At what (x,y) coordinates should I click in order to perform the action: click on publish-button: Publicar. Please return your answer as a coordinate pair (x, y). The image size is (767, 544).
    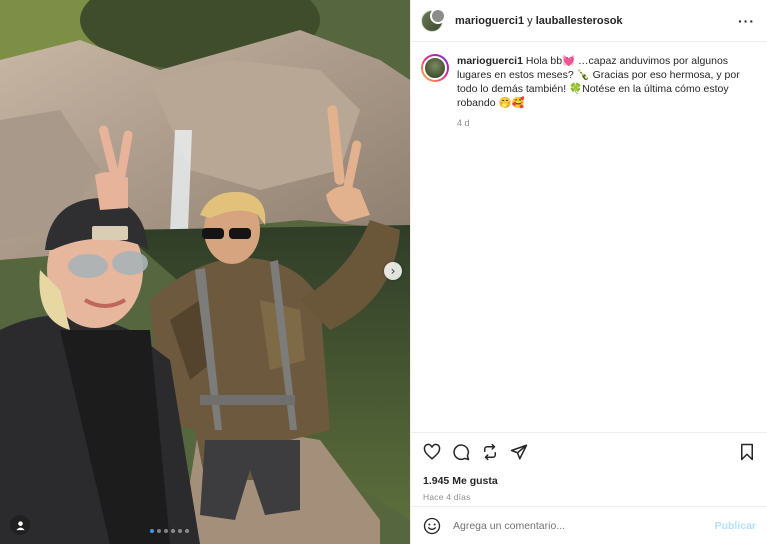
    Looking at the image, I should click on (735, 526).